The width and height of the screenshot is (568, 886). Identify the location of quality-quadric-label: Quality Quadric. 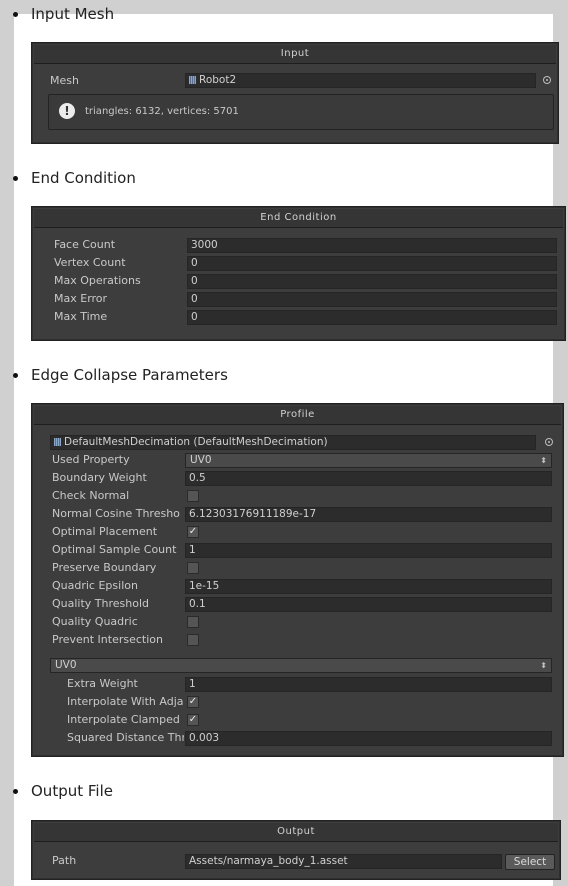
(95, 621).